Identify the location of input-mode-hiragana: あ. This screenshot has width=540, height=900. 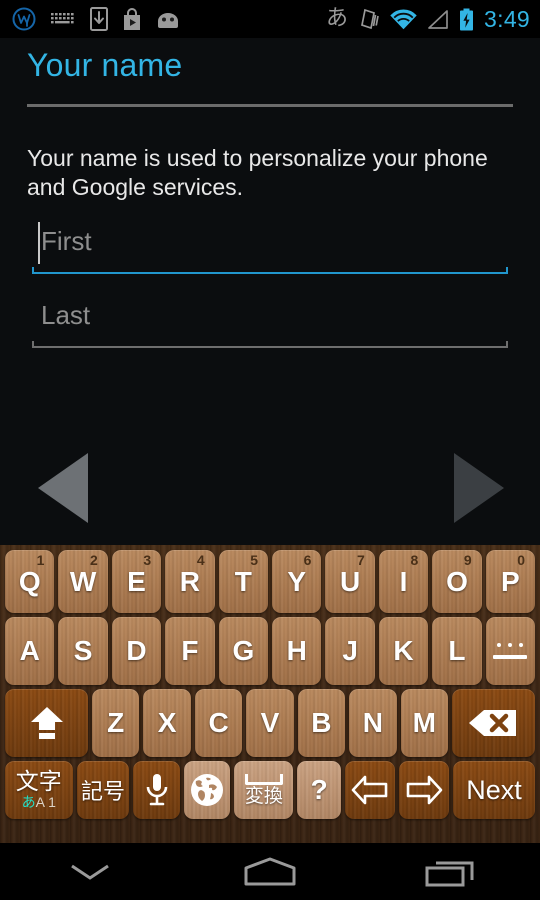
(28, 802).